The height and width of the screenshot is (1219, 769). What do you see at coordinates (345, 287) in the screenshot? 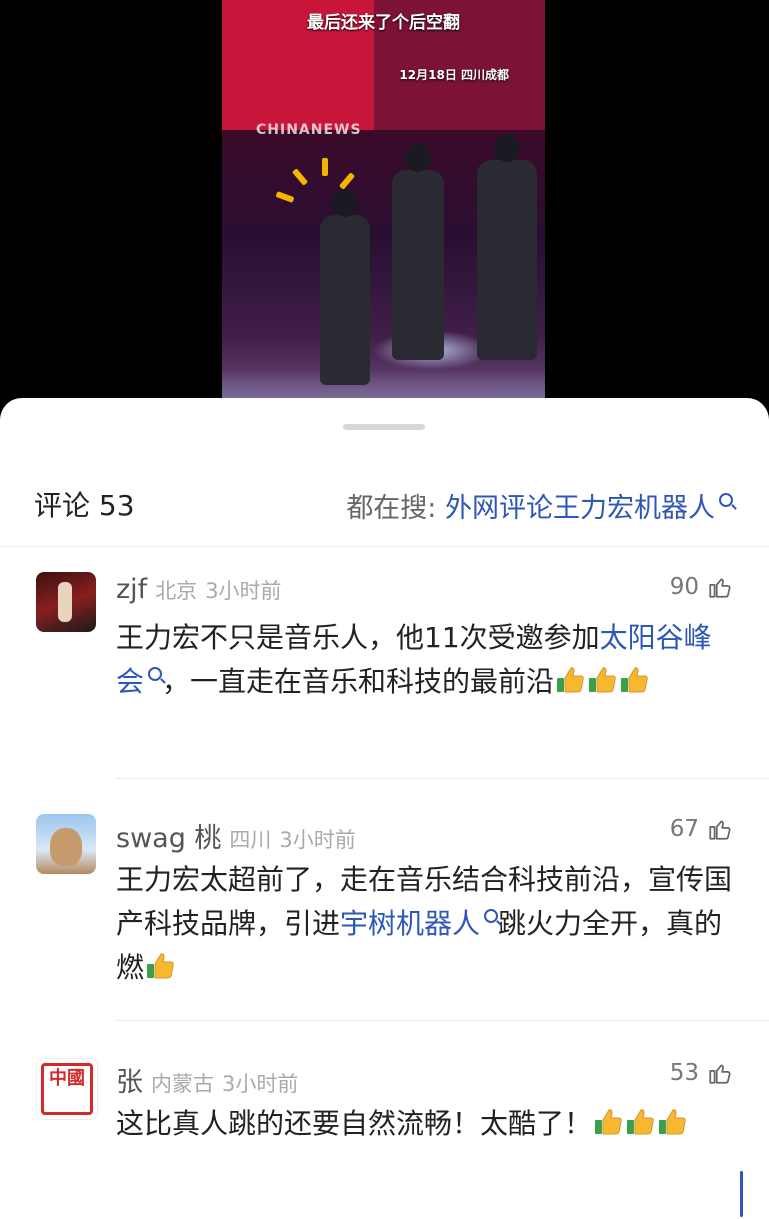
I see `robot-dancer` at bounding box center [345, 287].